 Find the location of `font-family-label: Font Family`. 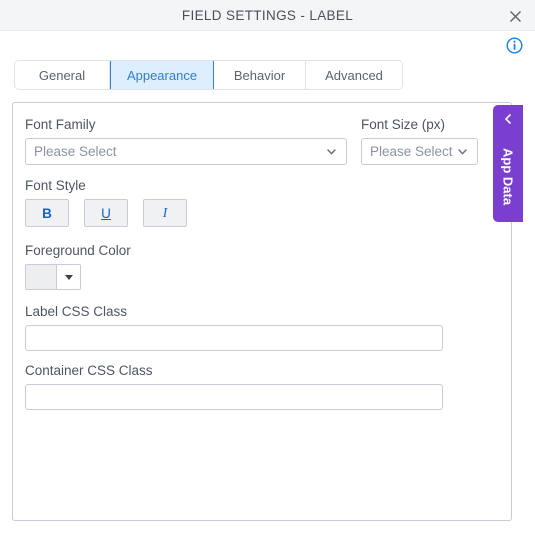

font-family-label: Font Family is located at coordinates (60, 124).